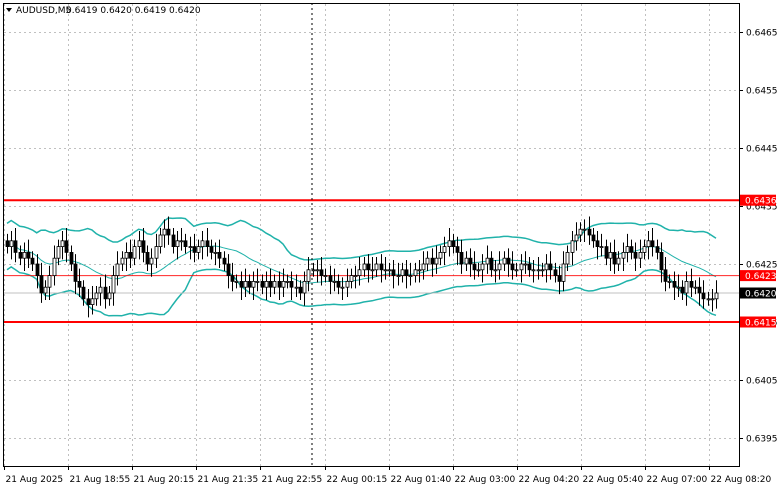 This screenshot has height=489, width=781. What do you see at coordinates (761, 324) in the screenshot?
I see `price-tag-label: 0.6415` at bounding box center [761, 324].